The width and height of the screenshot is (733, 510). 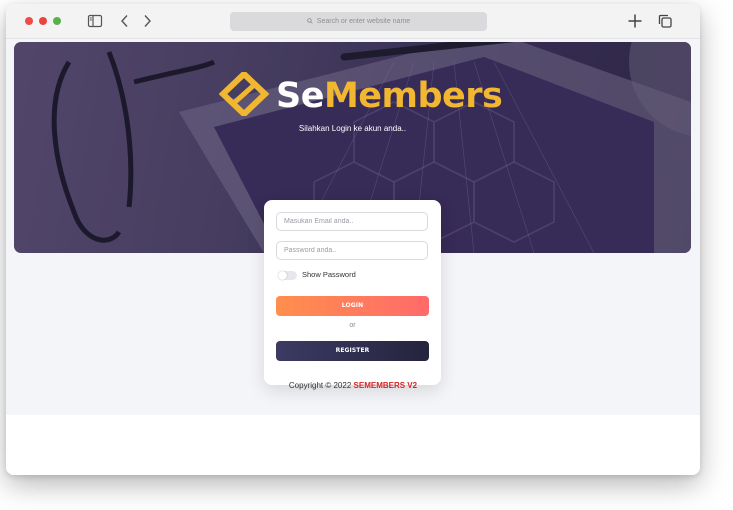 What do you see at coordinates (95, 21) in the screenshot?
I see `sidebar-icon` at bounding box center [95, 21].